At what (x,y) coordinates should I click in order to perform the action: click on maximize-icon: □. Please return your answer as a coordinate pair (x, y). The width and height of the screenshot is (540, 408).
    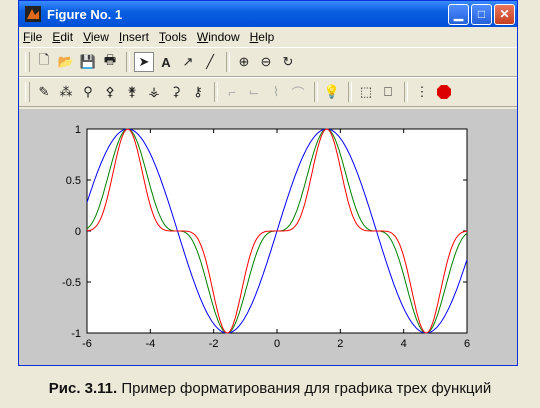
    Looking at the image, I should click on (481, 14).